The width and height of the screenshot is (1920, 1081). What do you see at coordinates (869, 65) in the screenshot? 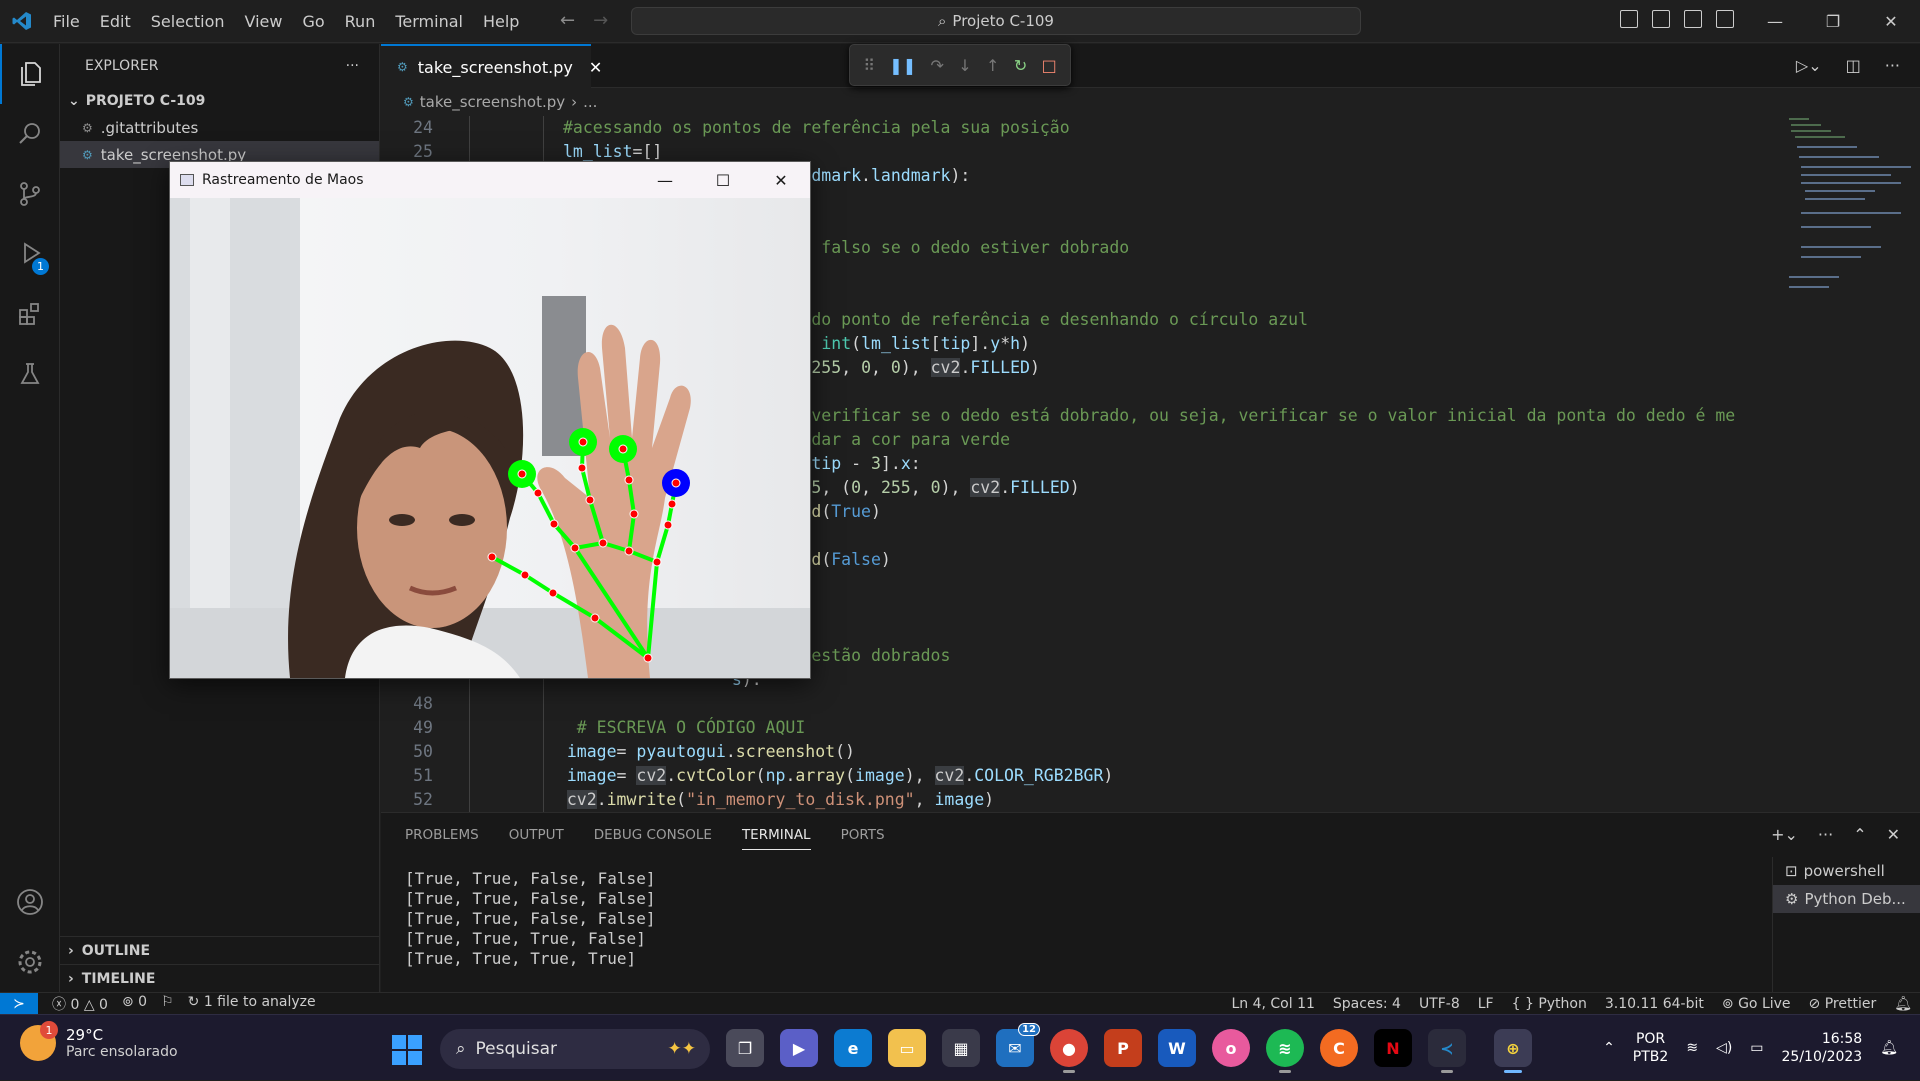
I see `drag-handle-icon: ⠿` at bounding box center [869, 65].